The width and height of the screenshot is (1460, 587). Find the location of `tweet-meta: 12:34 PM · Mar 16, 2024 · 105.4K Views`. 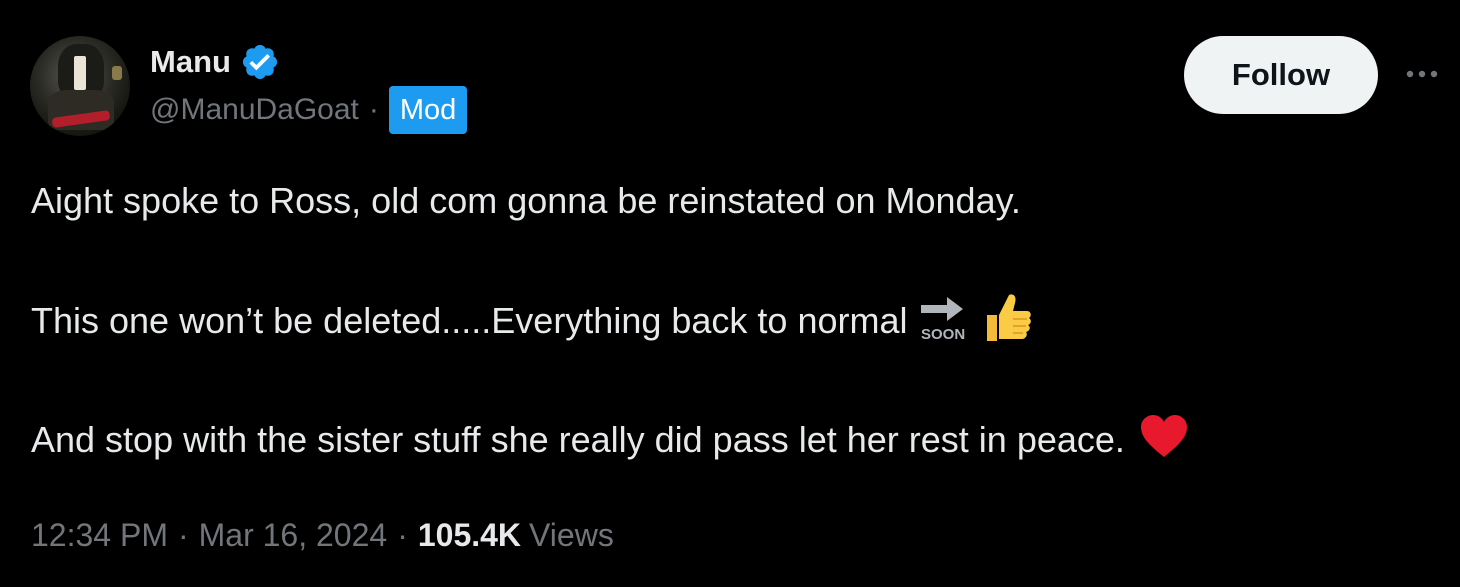

tweet-meta: 12:34 PM · Mar 16, 2024 · 105.4K Views is located at coordinates (322, 535).